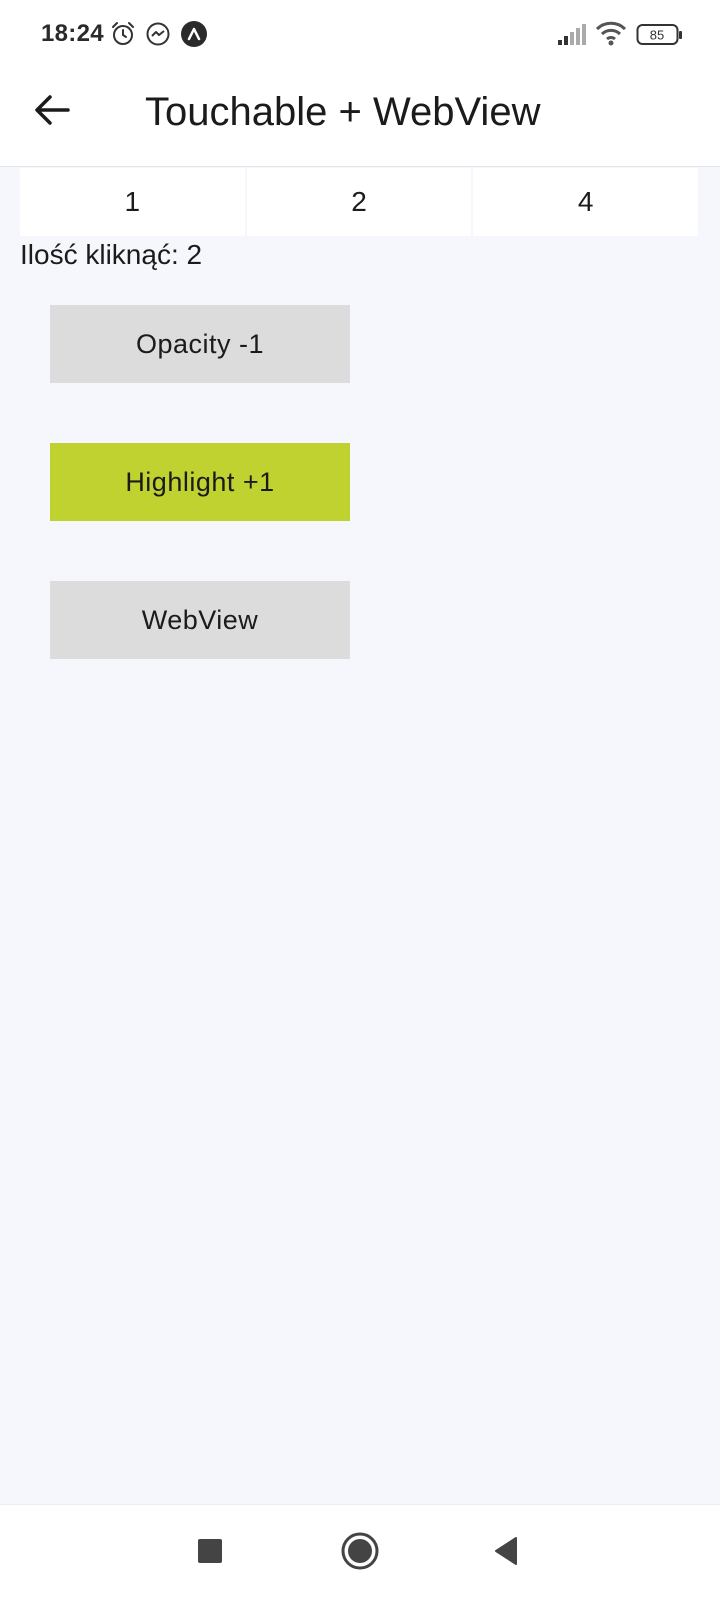 The width and height of the screenshot is (720, 1601). I want to click on recents-square-icon, so click(210, 1553).